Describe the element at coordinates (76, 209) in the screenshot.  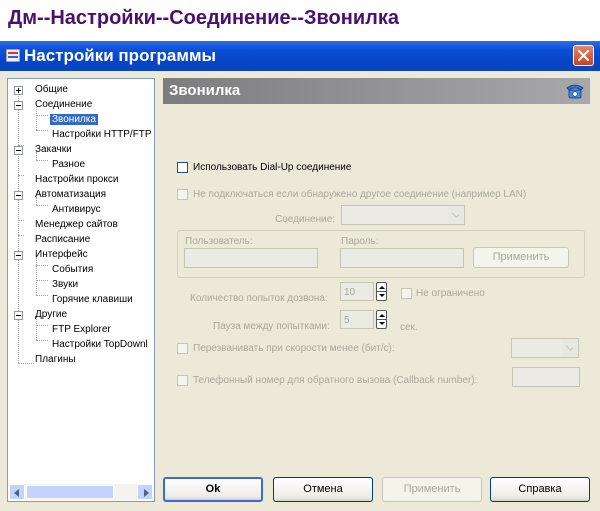
I see `tree-item-antivirus: Антивирус` at that location.